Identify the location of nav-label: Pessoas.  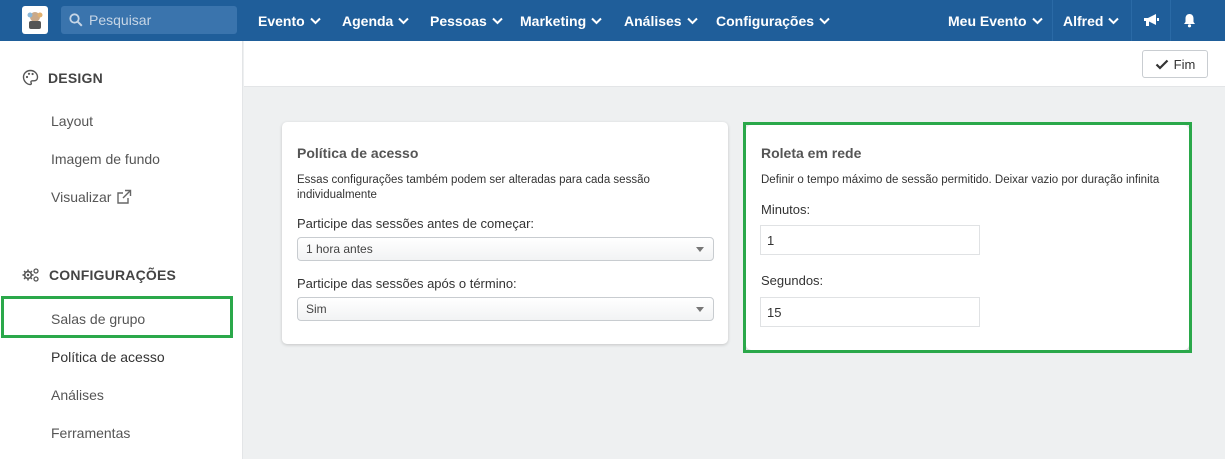
(458, 20).